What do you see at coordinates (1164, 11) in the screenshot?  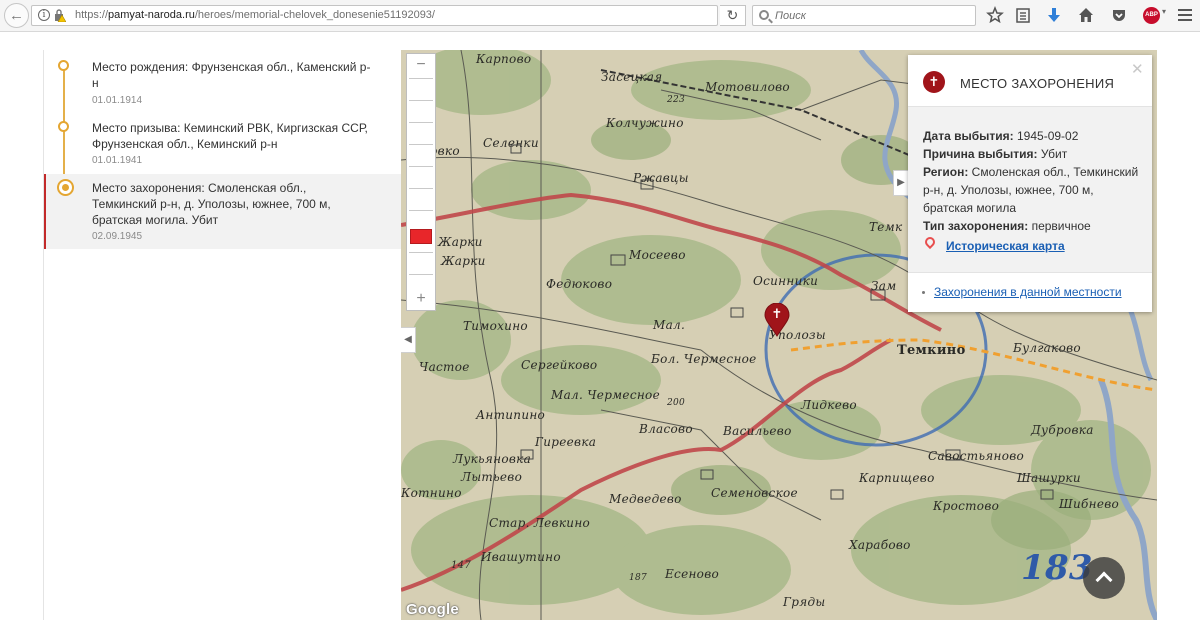 I see `adblock-dropdown-icon: ▾` at bounding box center [1164, 11].